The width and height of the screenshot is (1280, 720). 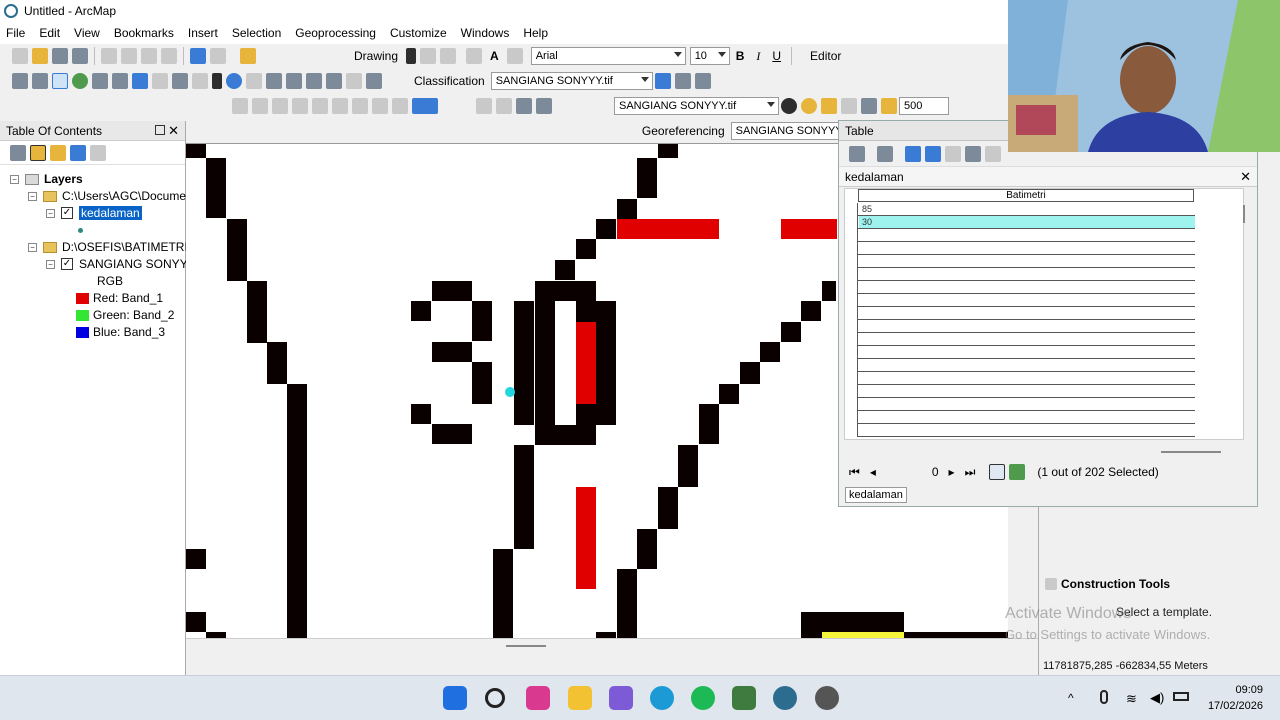 What do you see at coordinates (144, 33) in the screenshot?
I see `menu-bookmarks: Bookmarks` at bounding box center [144, 33].